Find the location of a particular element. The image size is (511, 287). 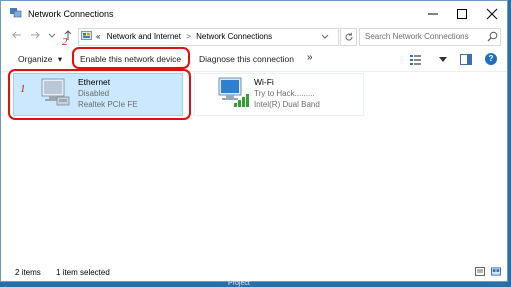

close-button is located at coordinates (492, 13).